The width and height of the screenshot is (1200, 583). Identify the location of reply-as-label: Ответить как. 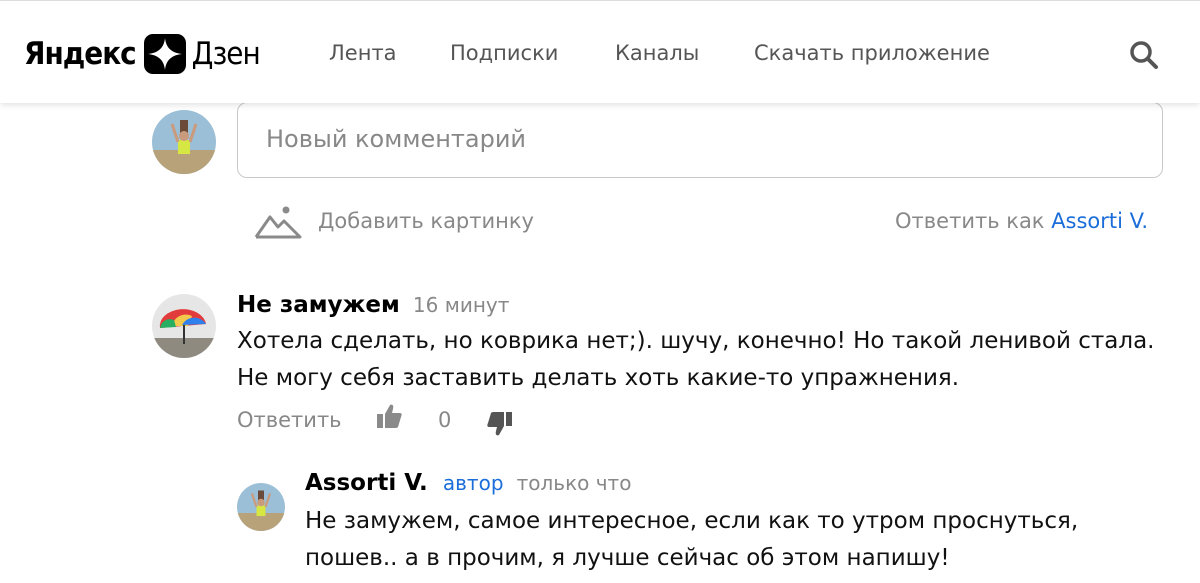
(970, 221).